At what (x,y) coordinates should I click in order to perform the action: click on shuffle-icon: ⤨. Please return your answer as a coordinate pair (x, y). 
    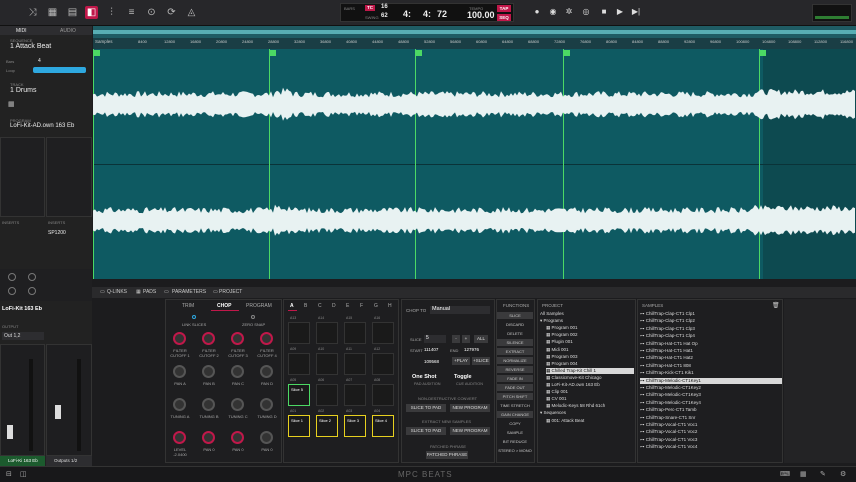
    Looking at the image, I should click on (32, 12).